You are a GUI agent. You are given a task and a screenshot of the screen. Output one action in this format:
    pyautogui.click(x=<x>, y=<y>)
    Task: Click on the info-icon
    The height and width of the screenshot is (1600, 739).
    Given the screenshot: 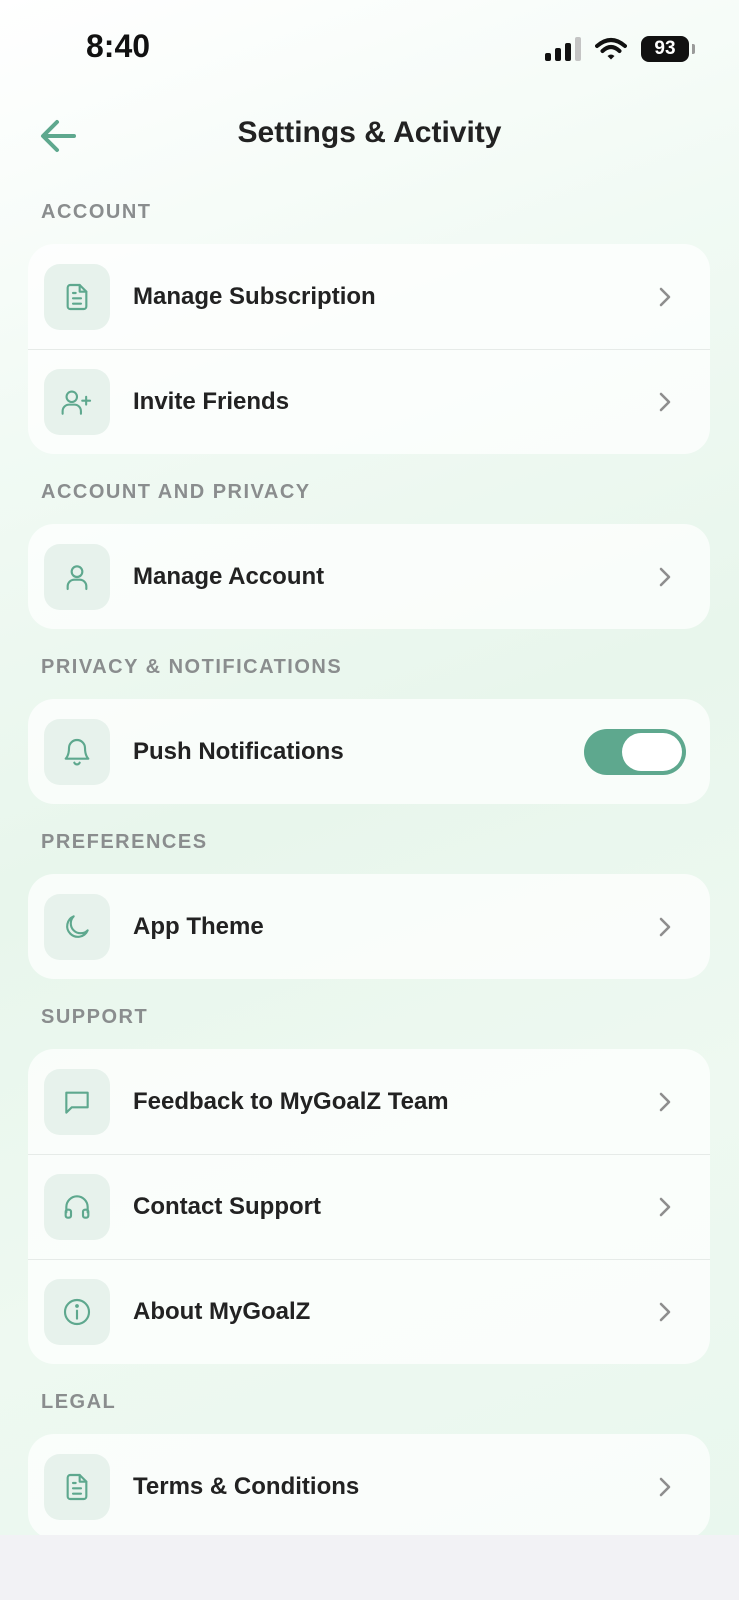 What is the action you would take?
    pyautogui.click(x=77, y=1312)
    